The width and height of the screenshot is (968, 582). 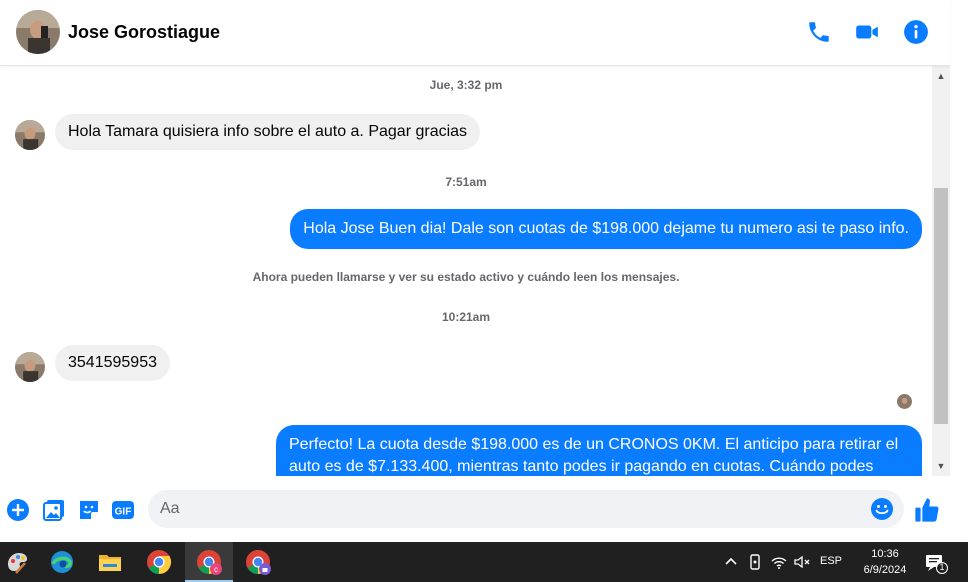 What do you see at coordinates (904, 401) in the screenshot?
I see `seen-indicator-avatar` at bounding box center [904, 401].